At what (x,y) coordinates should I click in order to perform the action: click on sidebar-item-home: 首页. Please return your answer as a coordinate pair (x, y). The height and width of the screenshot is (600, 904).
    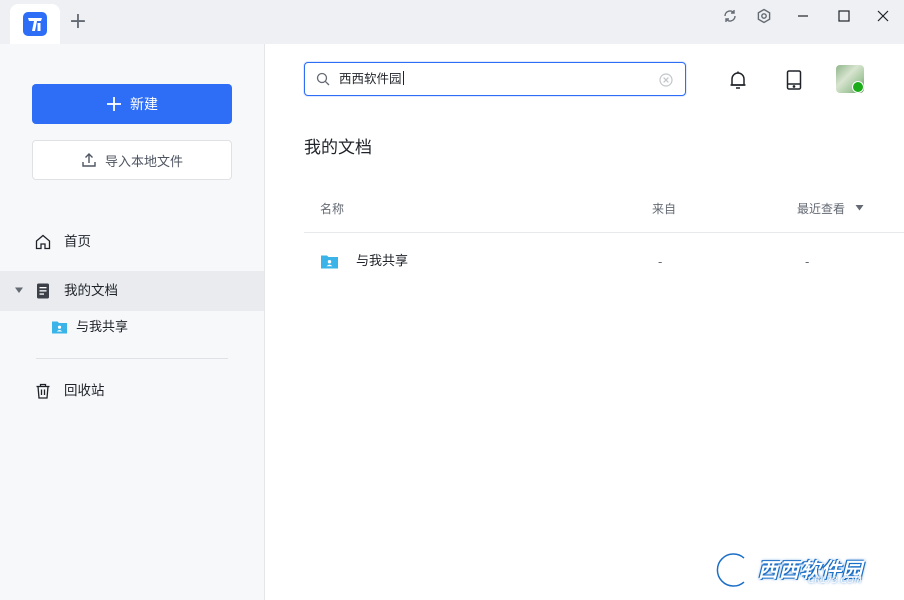
    Looking at the image, I should click on (132, 242).